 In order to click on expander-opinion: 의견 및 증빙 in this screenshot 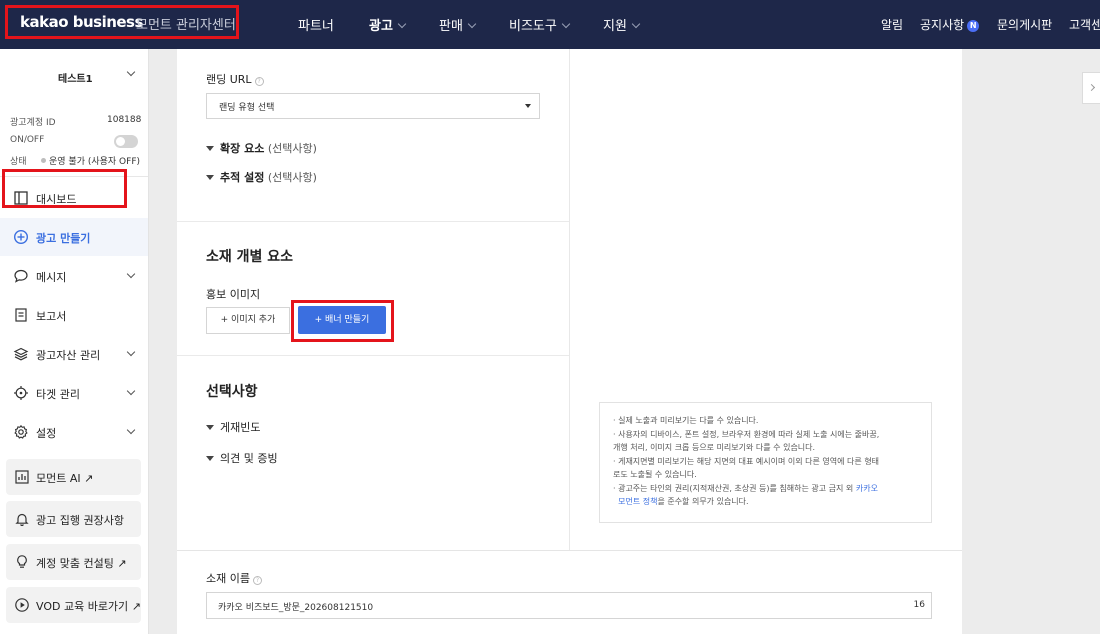, I will do `click(242, 458)`.